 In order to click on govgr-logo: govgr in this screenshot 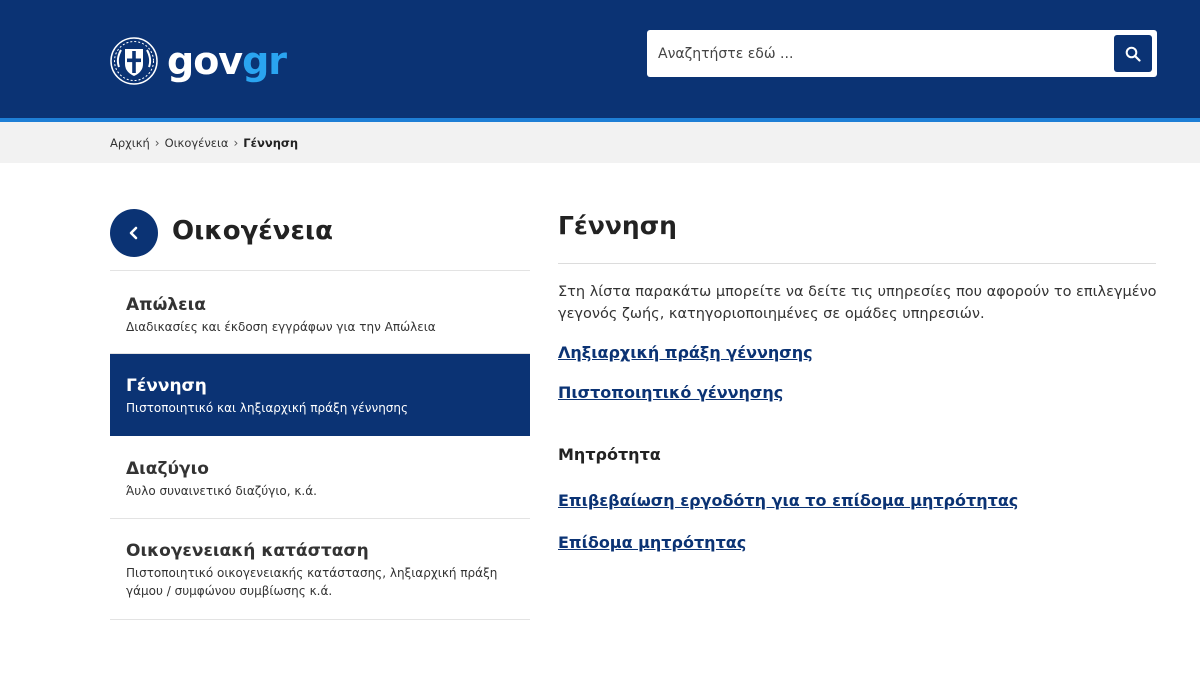, I will do `click(198, 61)`.